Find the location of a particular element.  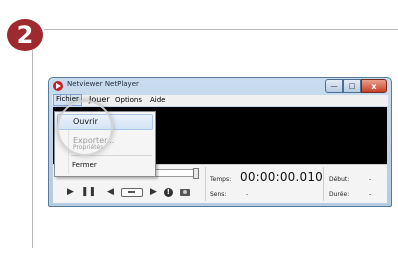

close-icon: x is located at coordinates (374, 86).